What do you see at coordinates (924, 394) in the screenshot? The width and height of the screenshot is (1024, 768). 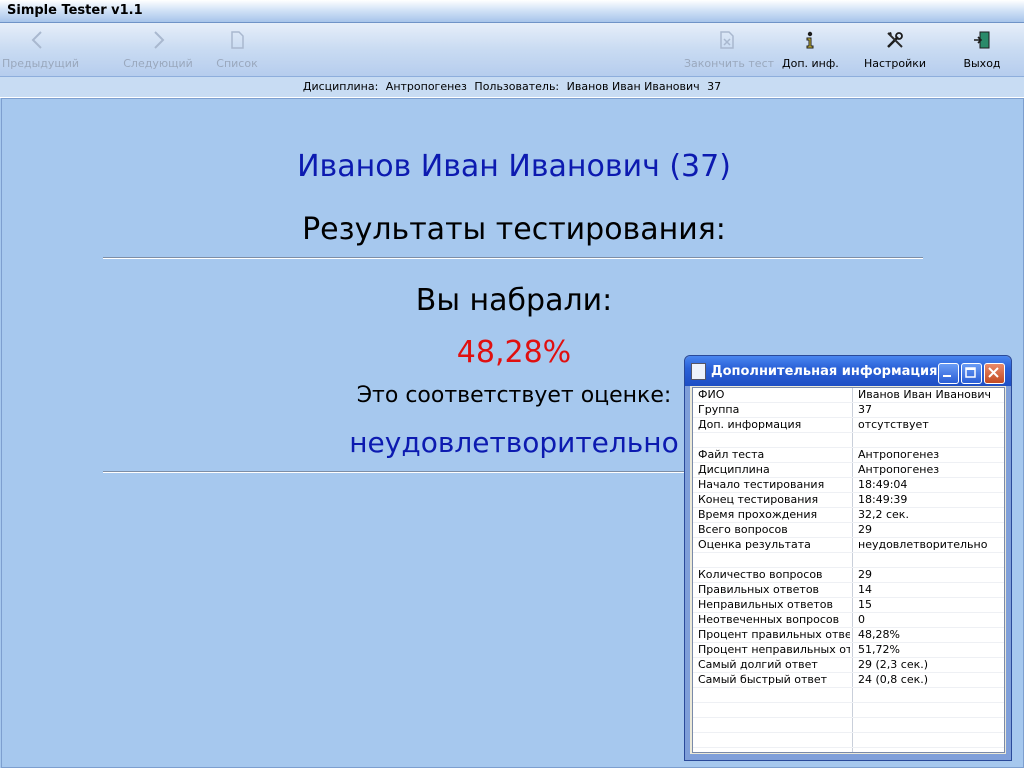 I see `row-value: Иванов Иван Иванович` at bounding box center [924, 394].